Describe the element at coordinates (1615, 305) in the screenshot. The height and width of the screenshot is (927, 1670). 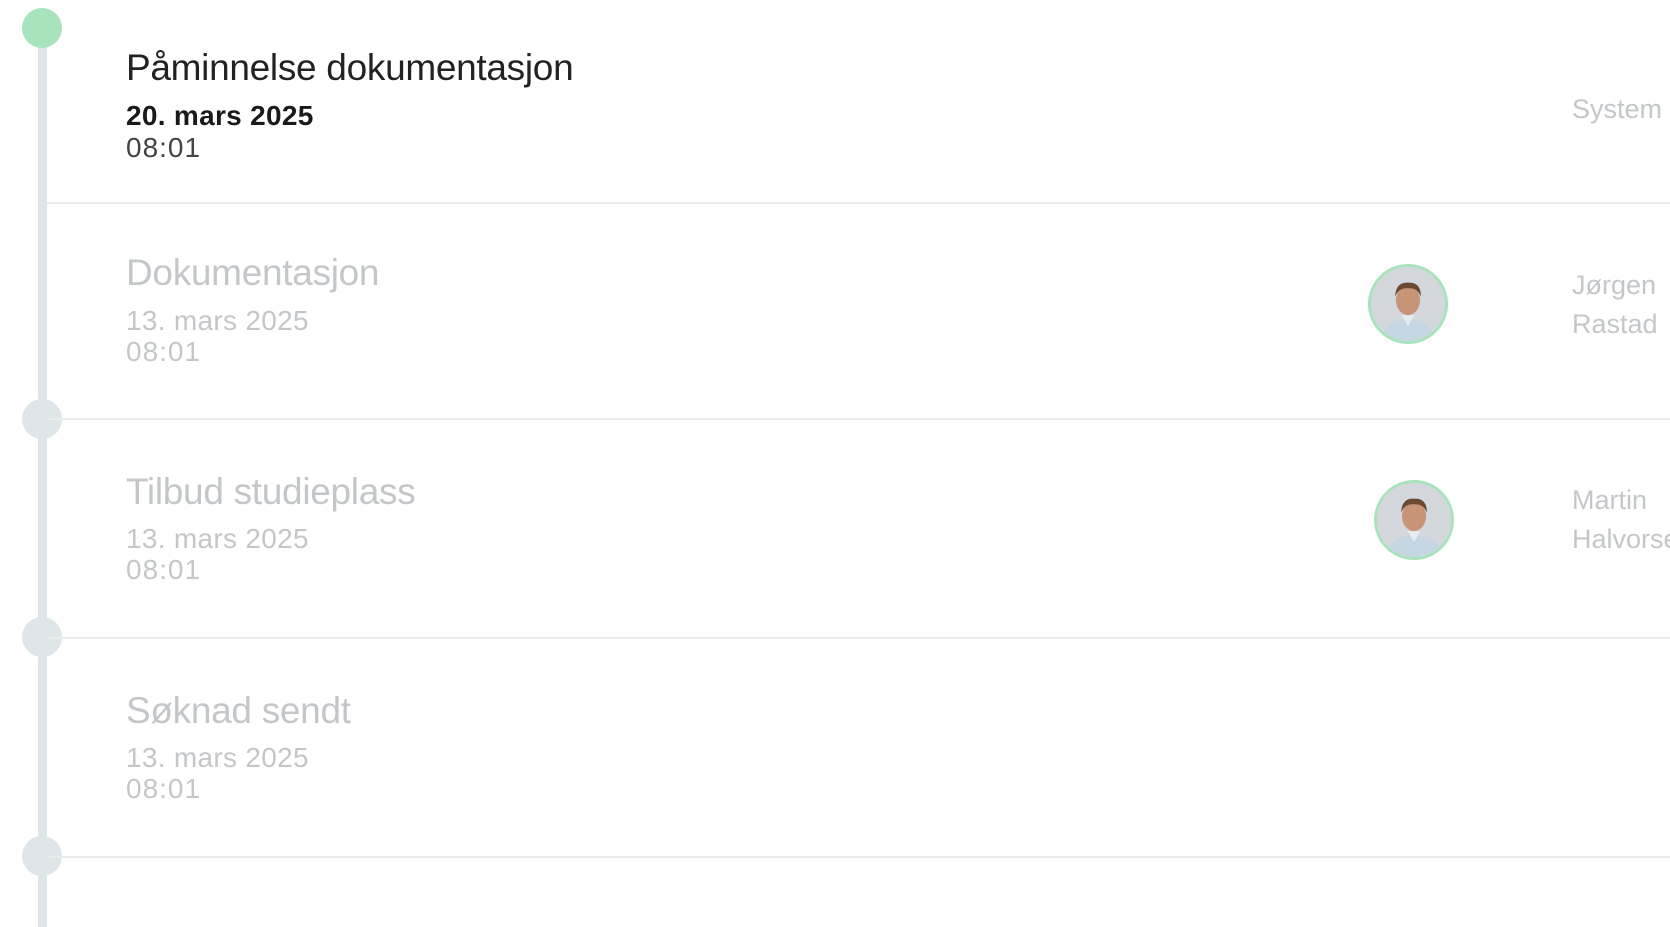
I see `event-actor-name: Jørgen Rastad` at that location.